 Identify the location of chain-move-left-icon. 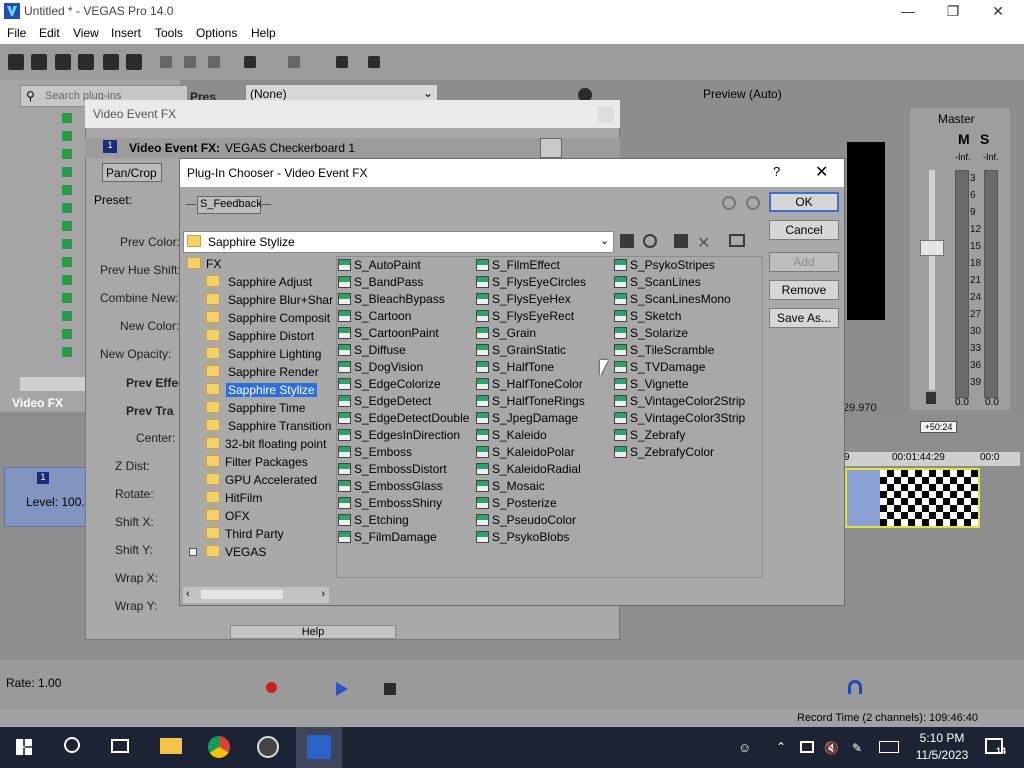
(729, 203).